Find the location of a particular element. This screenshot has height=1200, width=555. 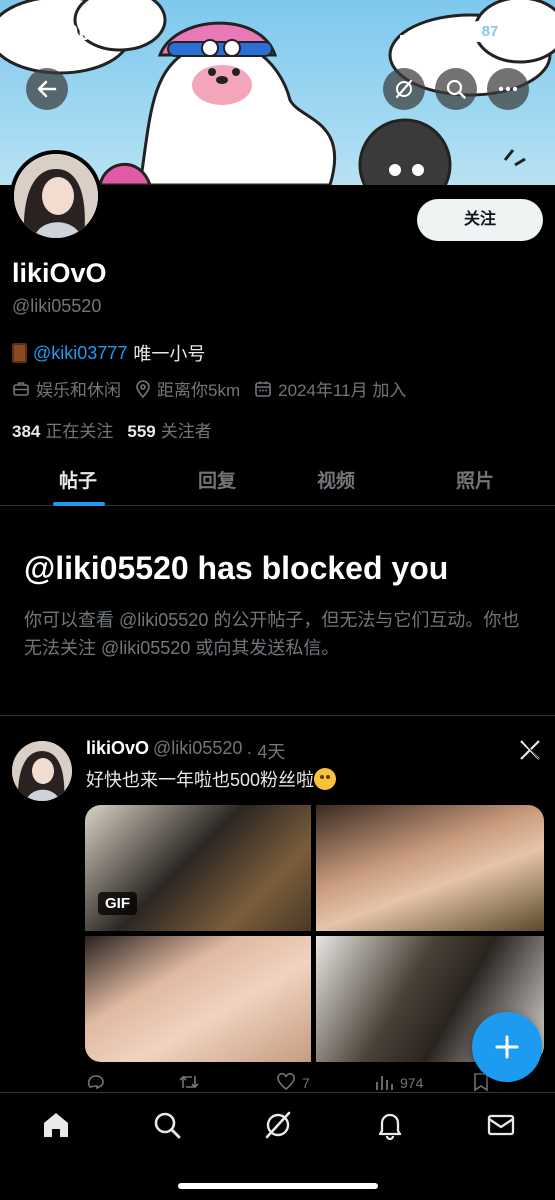

tab-photos: 照片 is located at coordinates (475, 479).